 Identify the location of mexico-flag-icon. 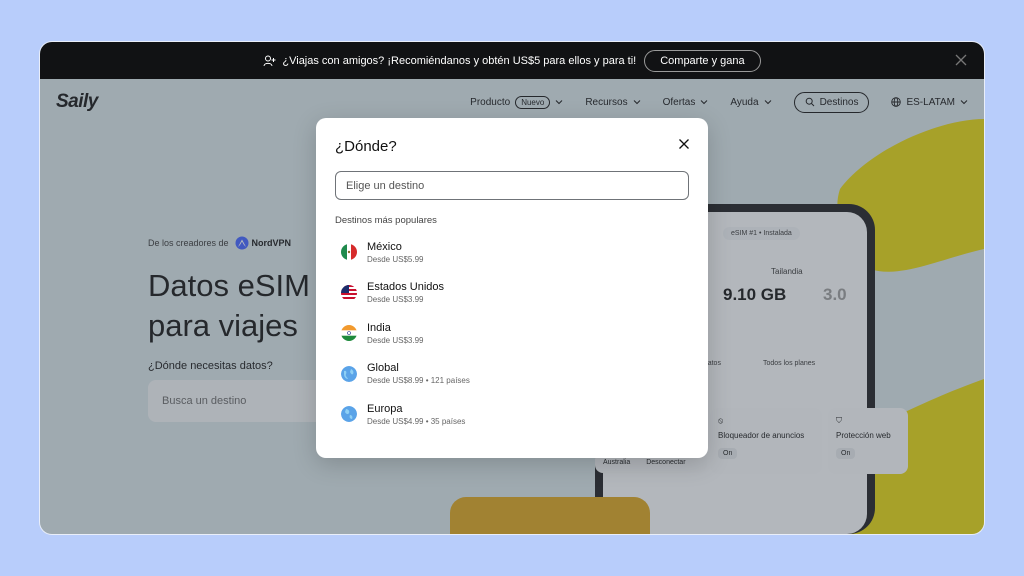
(349, 252).